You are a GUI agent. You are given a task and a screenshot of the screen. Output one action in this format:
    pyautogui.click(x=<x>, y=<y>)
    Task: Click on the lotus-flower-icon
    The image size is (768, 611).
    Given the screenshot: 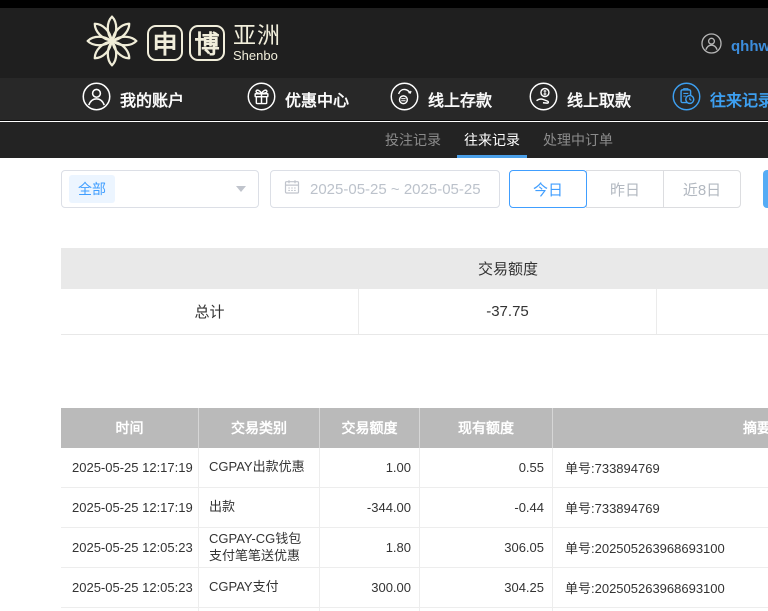 What is the action you would take?
    pyautogui.click(x=112, y=43)
    